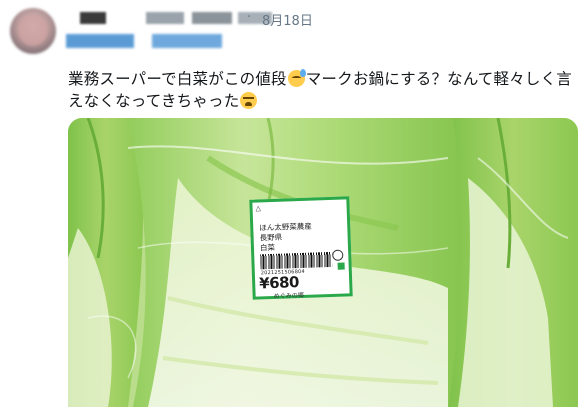  What do you see at coordinates (177, 79) in the screenshot?
I see `tweet-text-part1: 業務スーパーで白菜がこの値段` at bounding box center [177, 79].